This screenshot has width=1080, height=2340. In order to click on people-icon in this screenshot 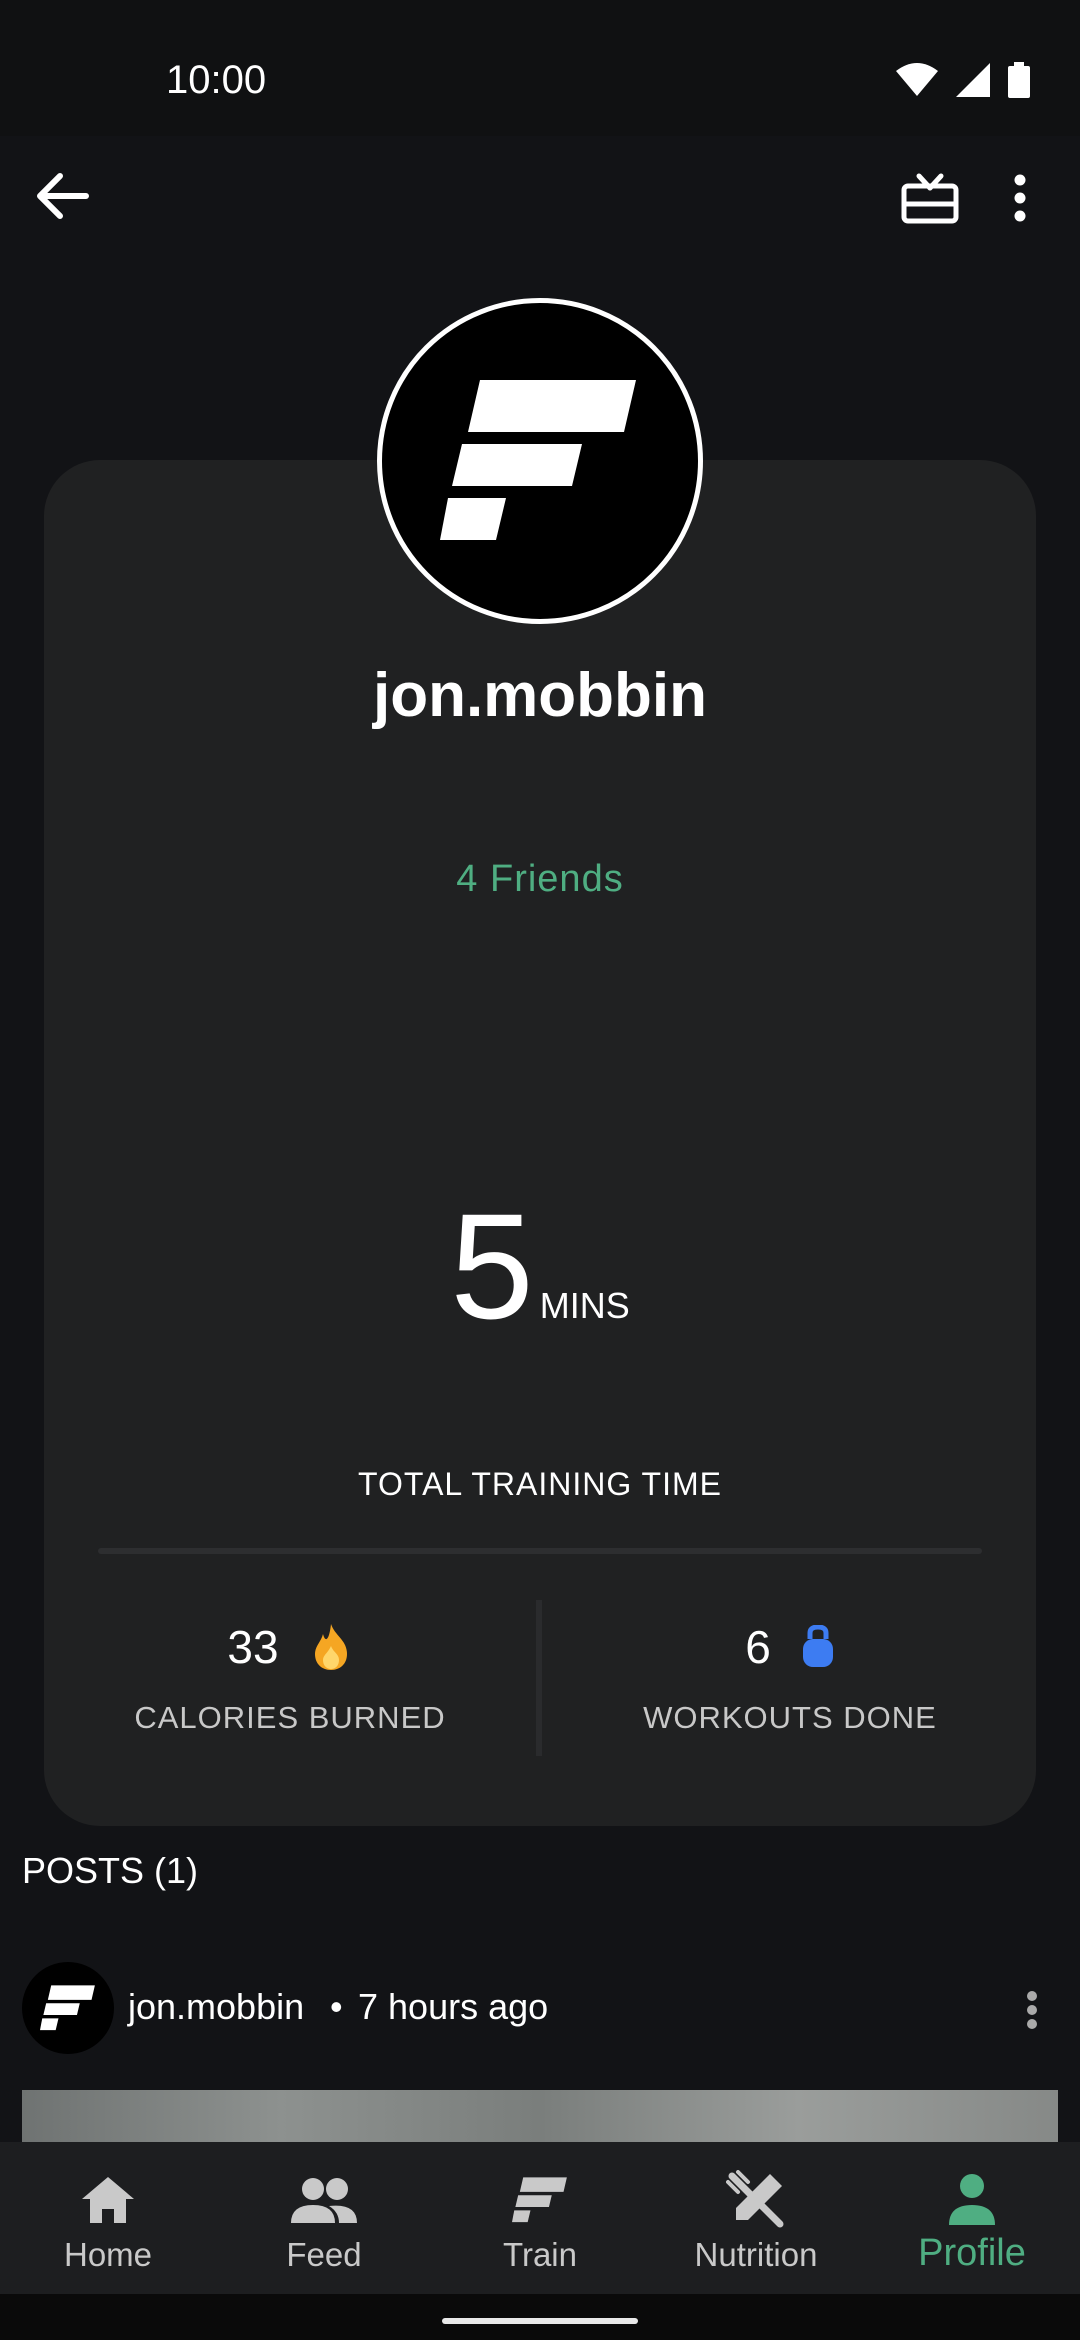, I will do `click(324, 2200)`.